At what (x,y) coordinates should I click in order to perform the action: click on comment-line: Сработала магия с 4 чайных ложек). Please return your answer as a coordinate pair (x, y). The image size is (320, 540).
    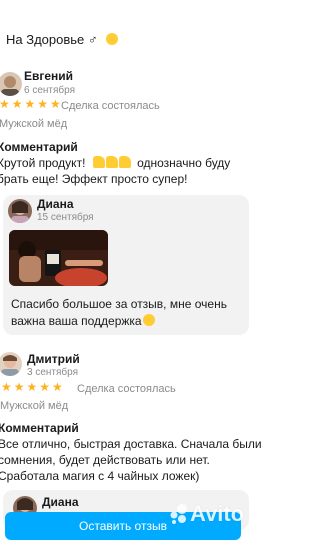
    Looking at the image, I should click on (100, 476).